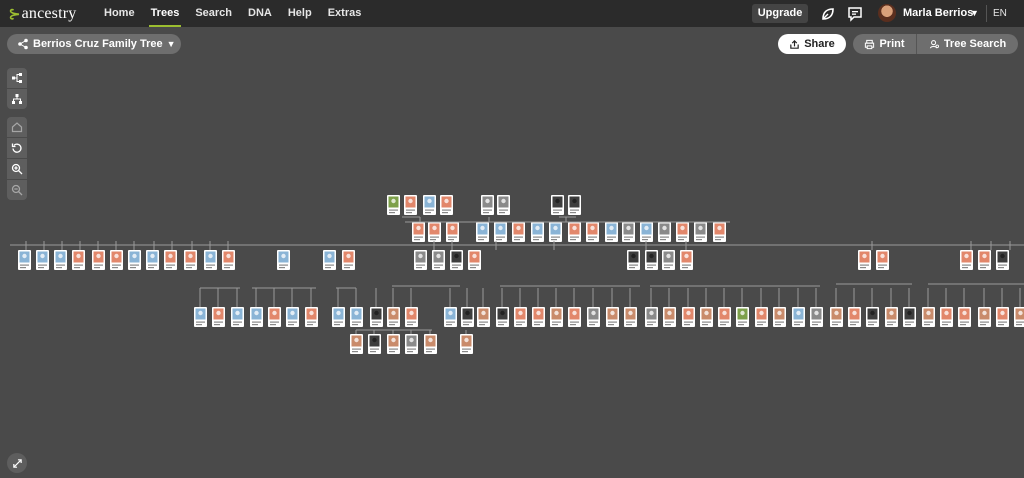 The width and height of the screenshot is (1024, 478). What do you see at coordinates (213, 13) in the screenshot?
I see `nav-search: Search` at bounding box center [213, 13].